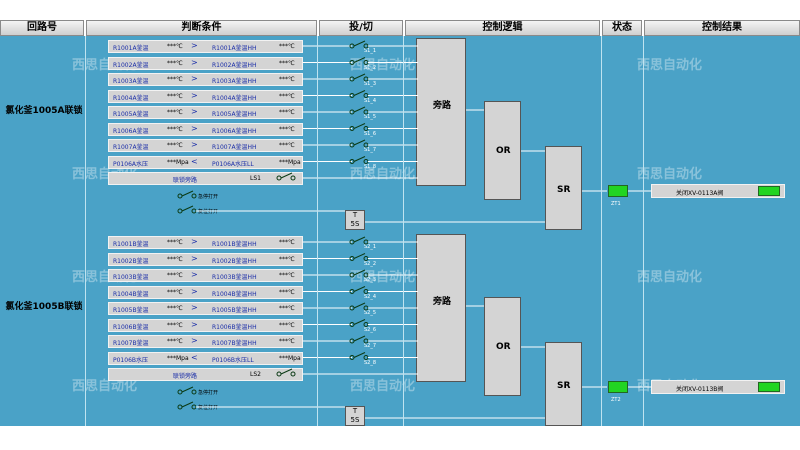 Image resolution: width=800 pixels, height=450 pixels. I want to click on control-result: 关闭XV-0113A阀, so click(718, 191).